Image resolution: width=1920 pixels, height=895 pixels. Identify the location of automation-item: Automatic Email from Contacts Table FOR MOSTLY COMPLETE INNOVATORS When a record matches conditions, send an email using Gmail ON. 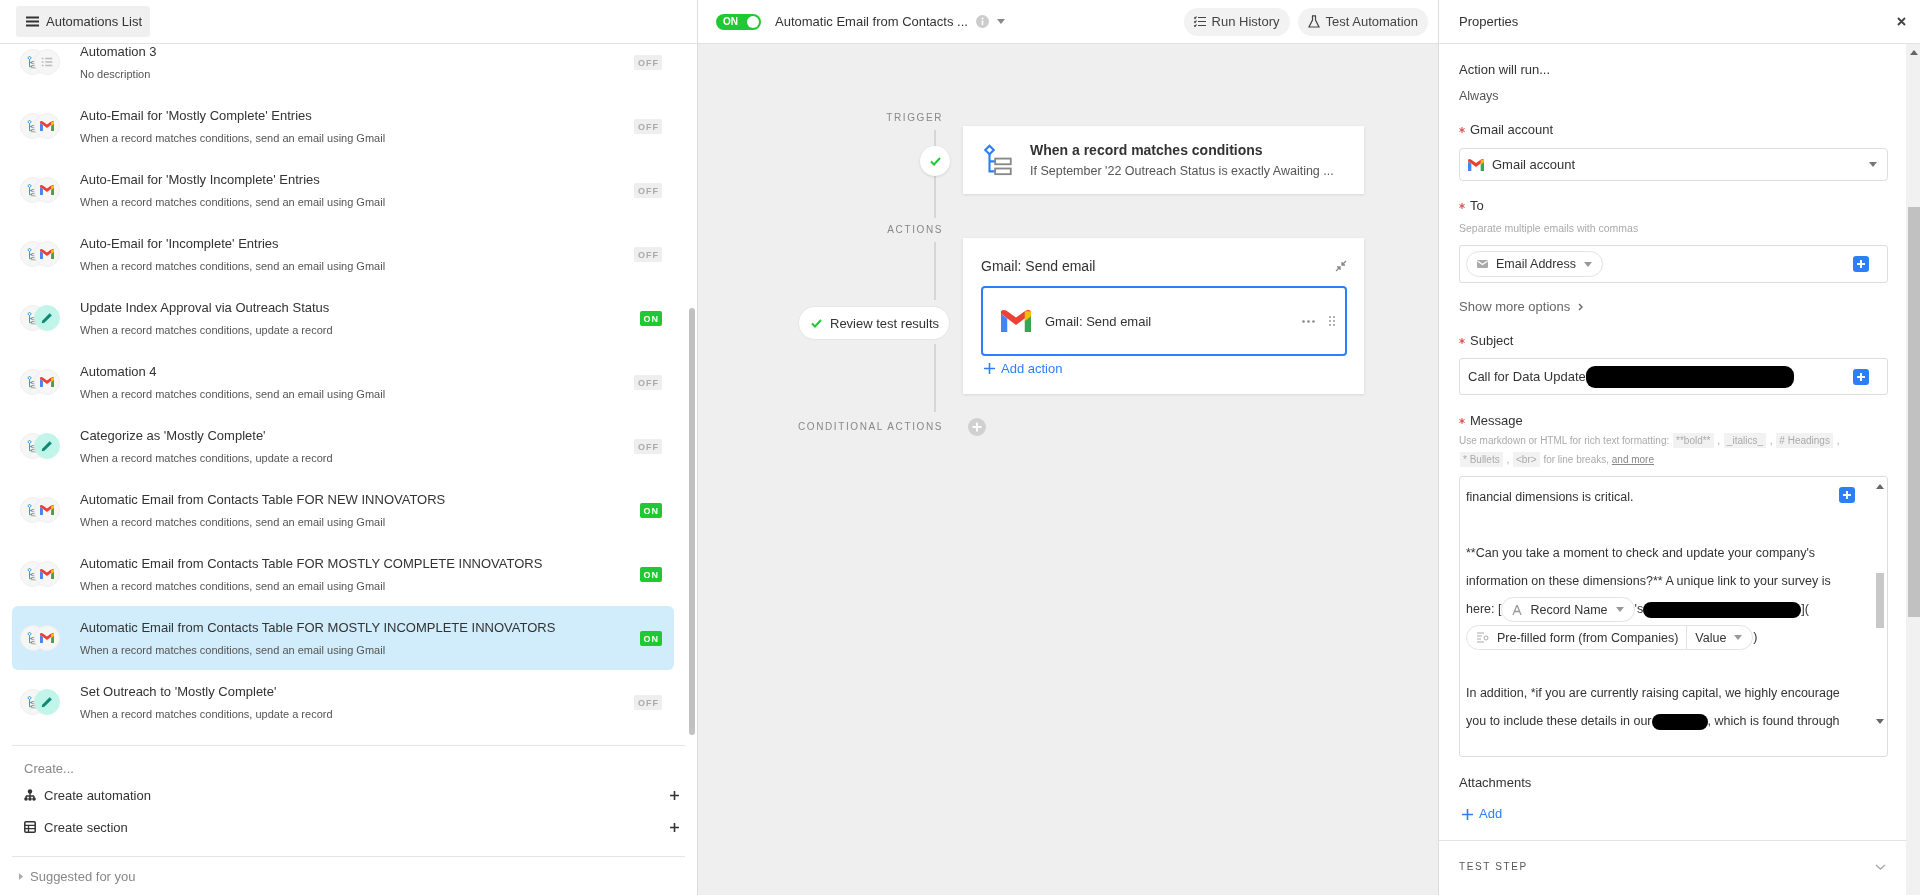
(343, 574).